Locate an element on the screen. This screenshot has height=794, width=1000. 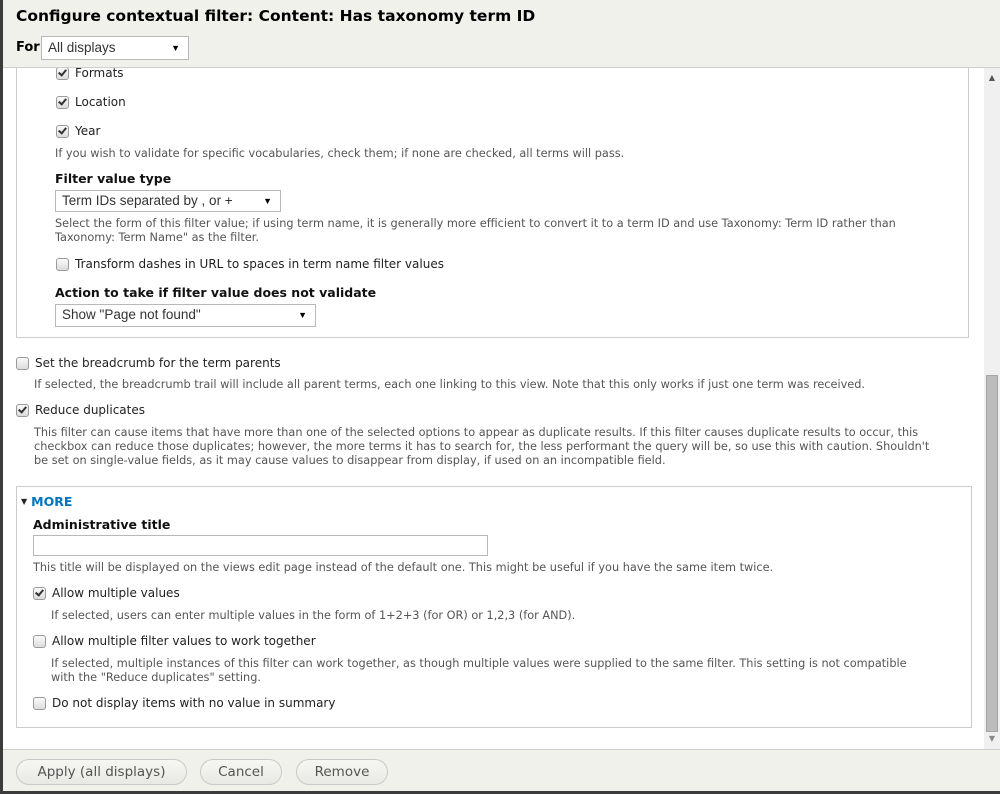
vocab-location-checkbox-row: Location is located at coordinates (91, 102).